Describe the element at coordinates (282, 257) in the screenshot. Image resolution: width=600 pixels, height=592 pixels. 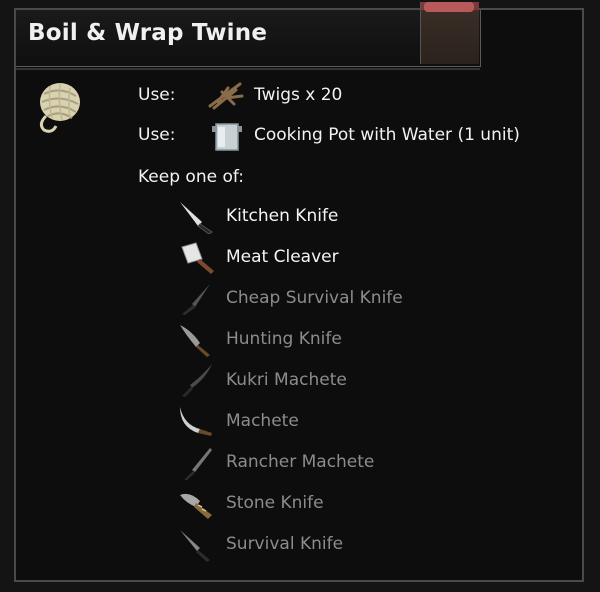
I see `tool-name: Meat Cleaver` at that location.